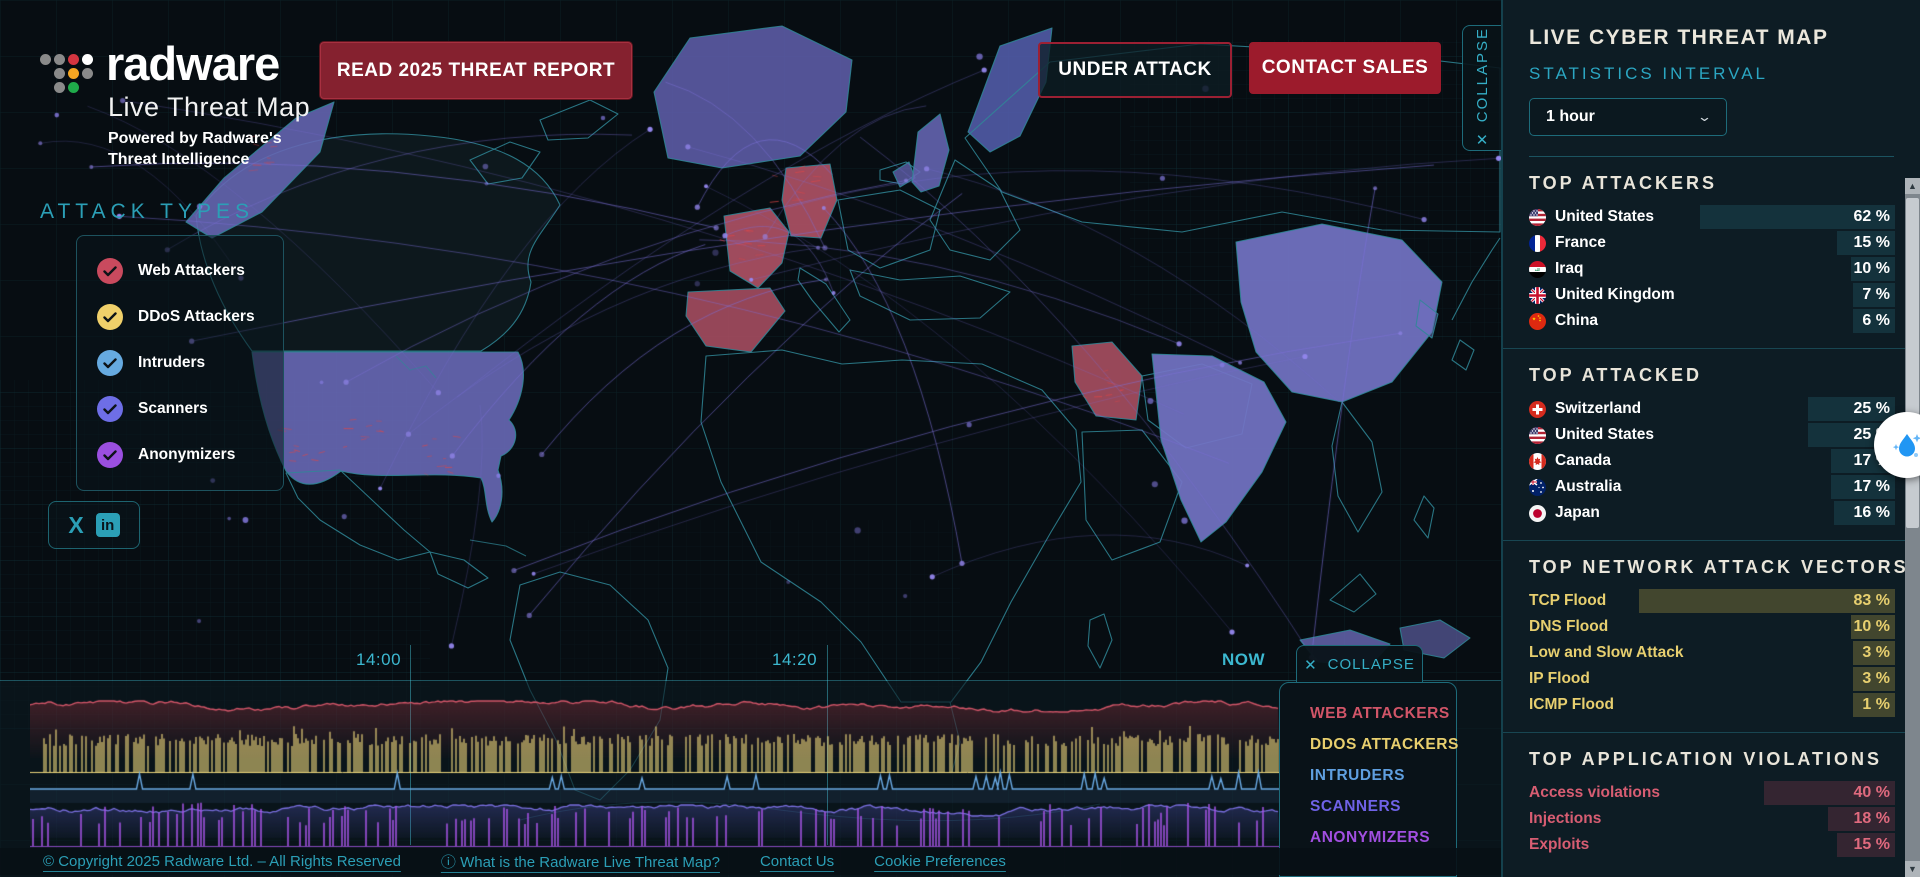 This screenshot has width=1920, height=877. I want to click on stat-row-switzerland: Switzerland 25 %, so click(1712, 409).